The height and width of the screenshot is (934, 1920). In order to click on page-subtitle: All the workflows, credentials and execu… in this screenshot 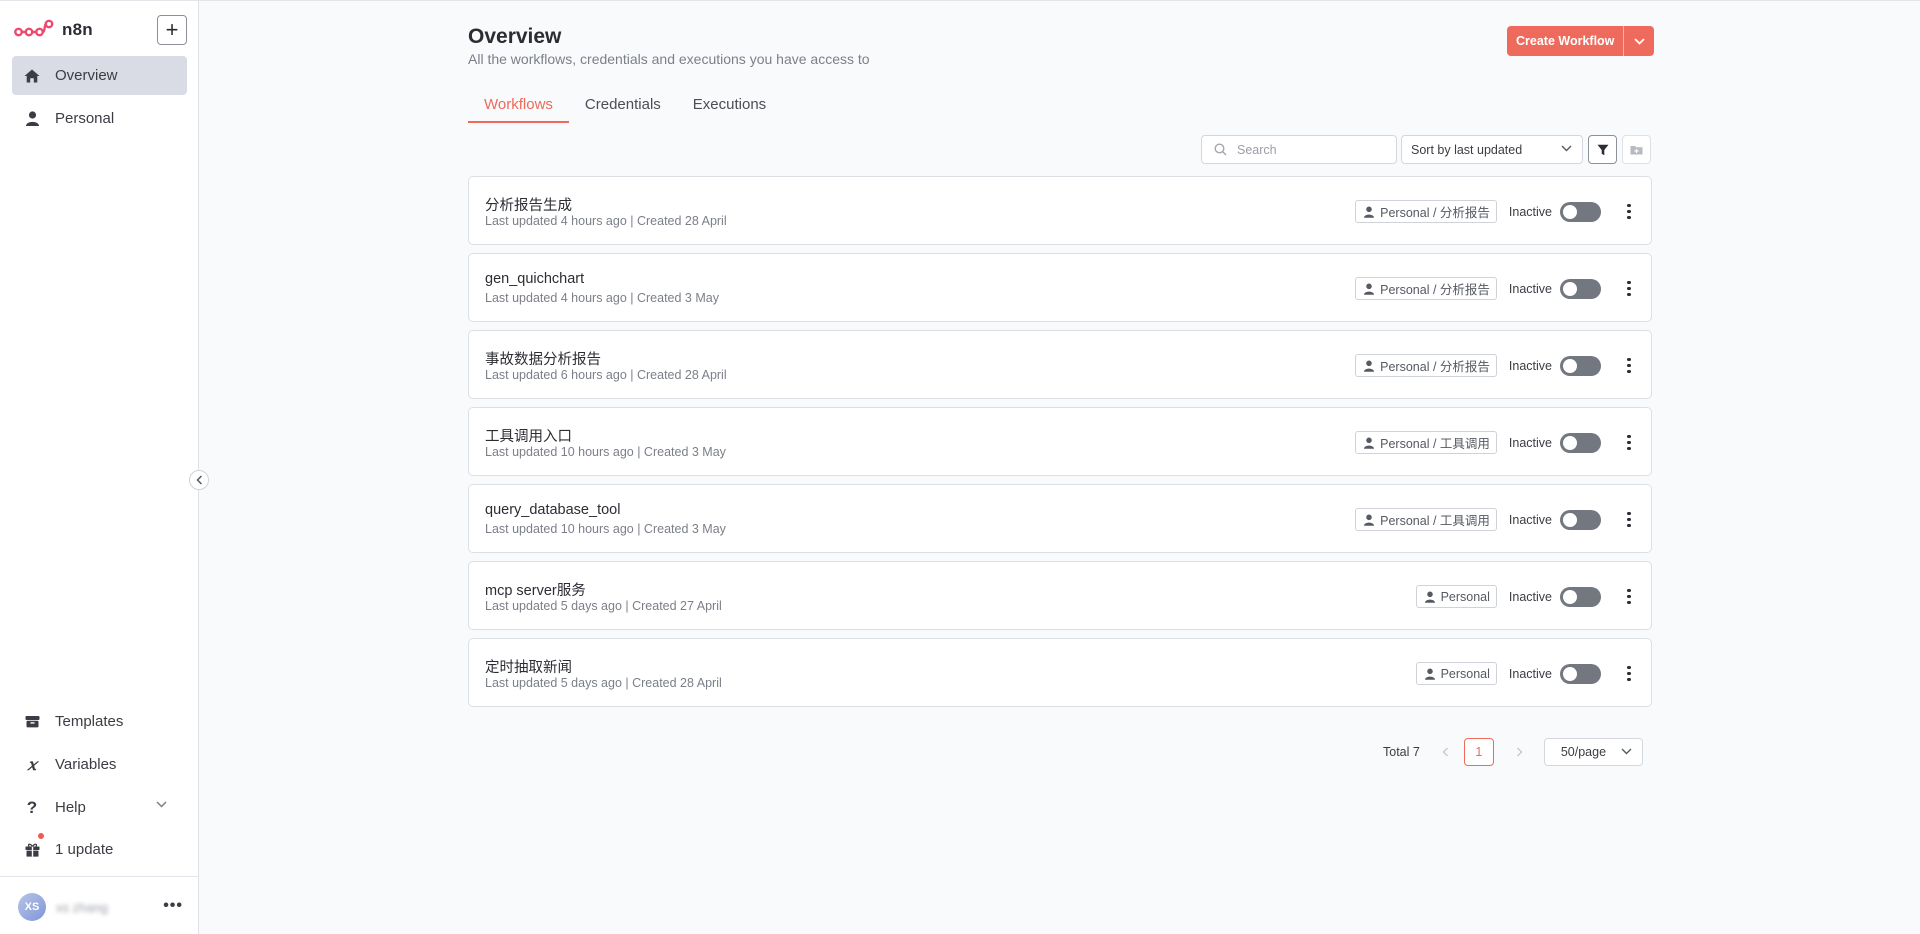, I will do `click(669, 59)`.